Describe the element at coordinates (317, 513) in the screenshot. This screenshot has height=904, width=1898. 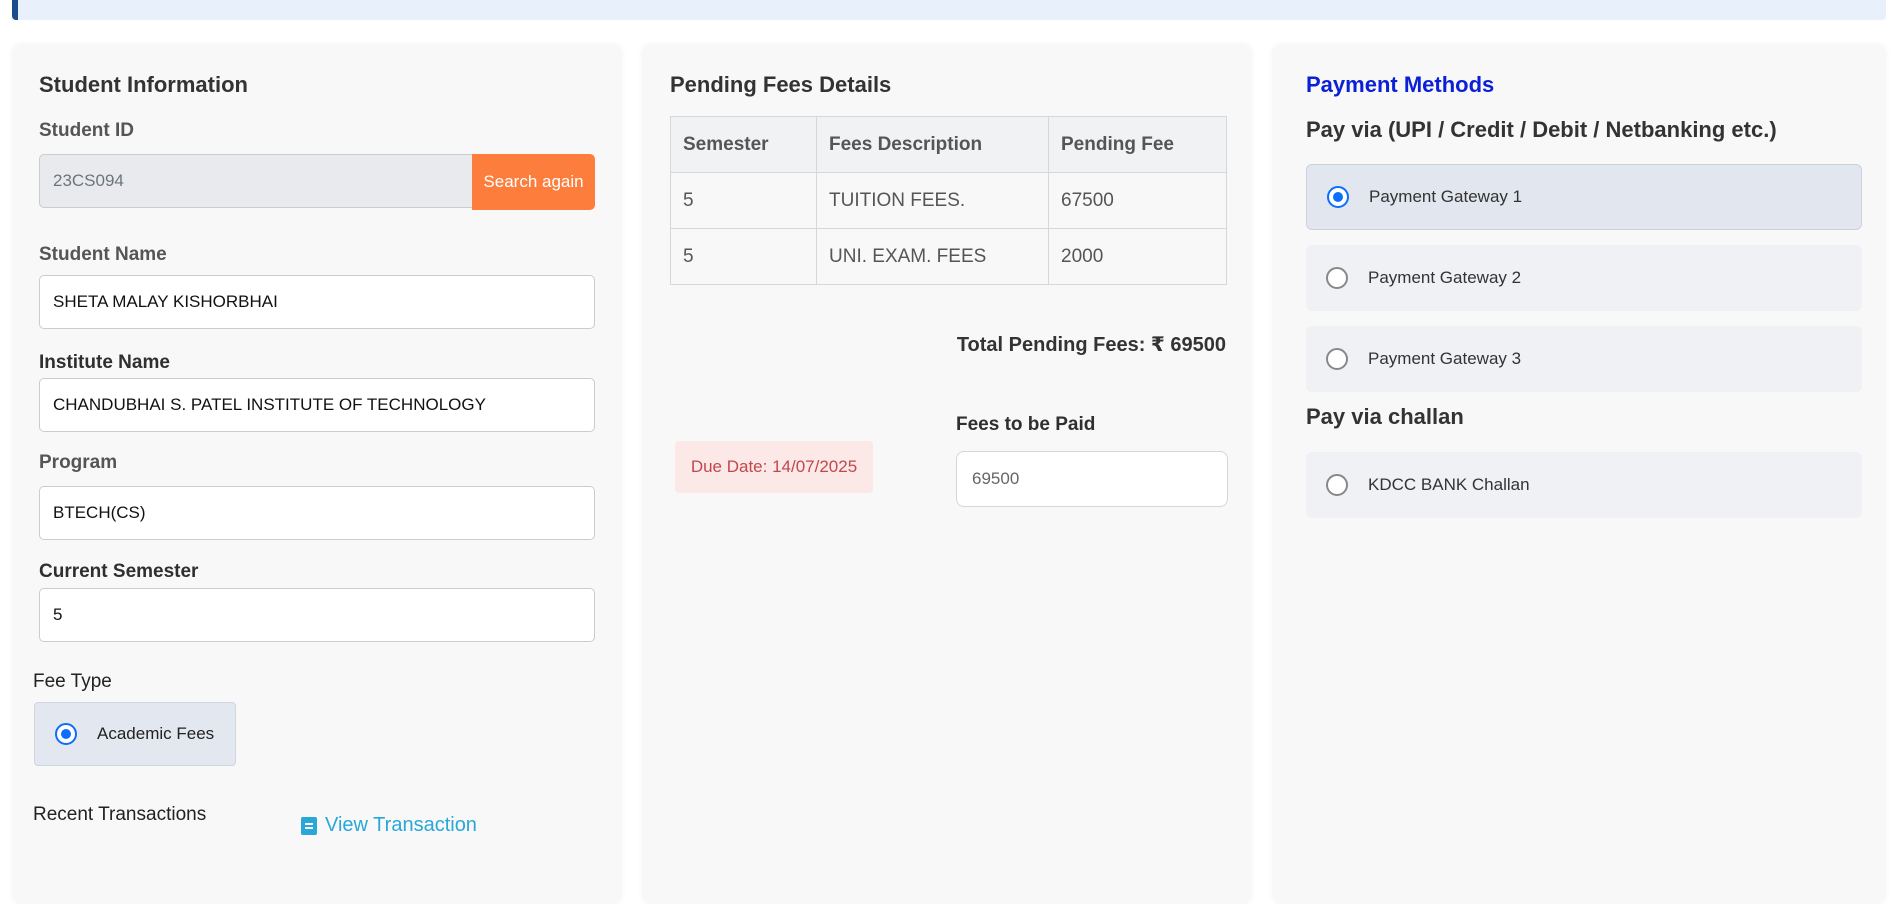
I see `program-field: BTECH(CS)` at that location.